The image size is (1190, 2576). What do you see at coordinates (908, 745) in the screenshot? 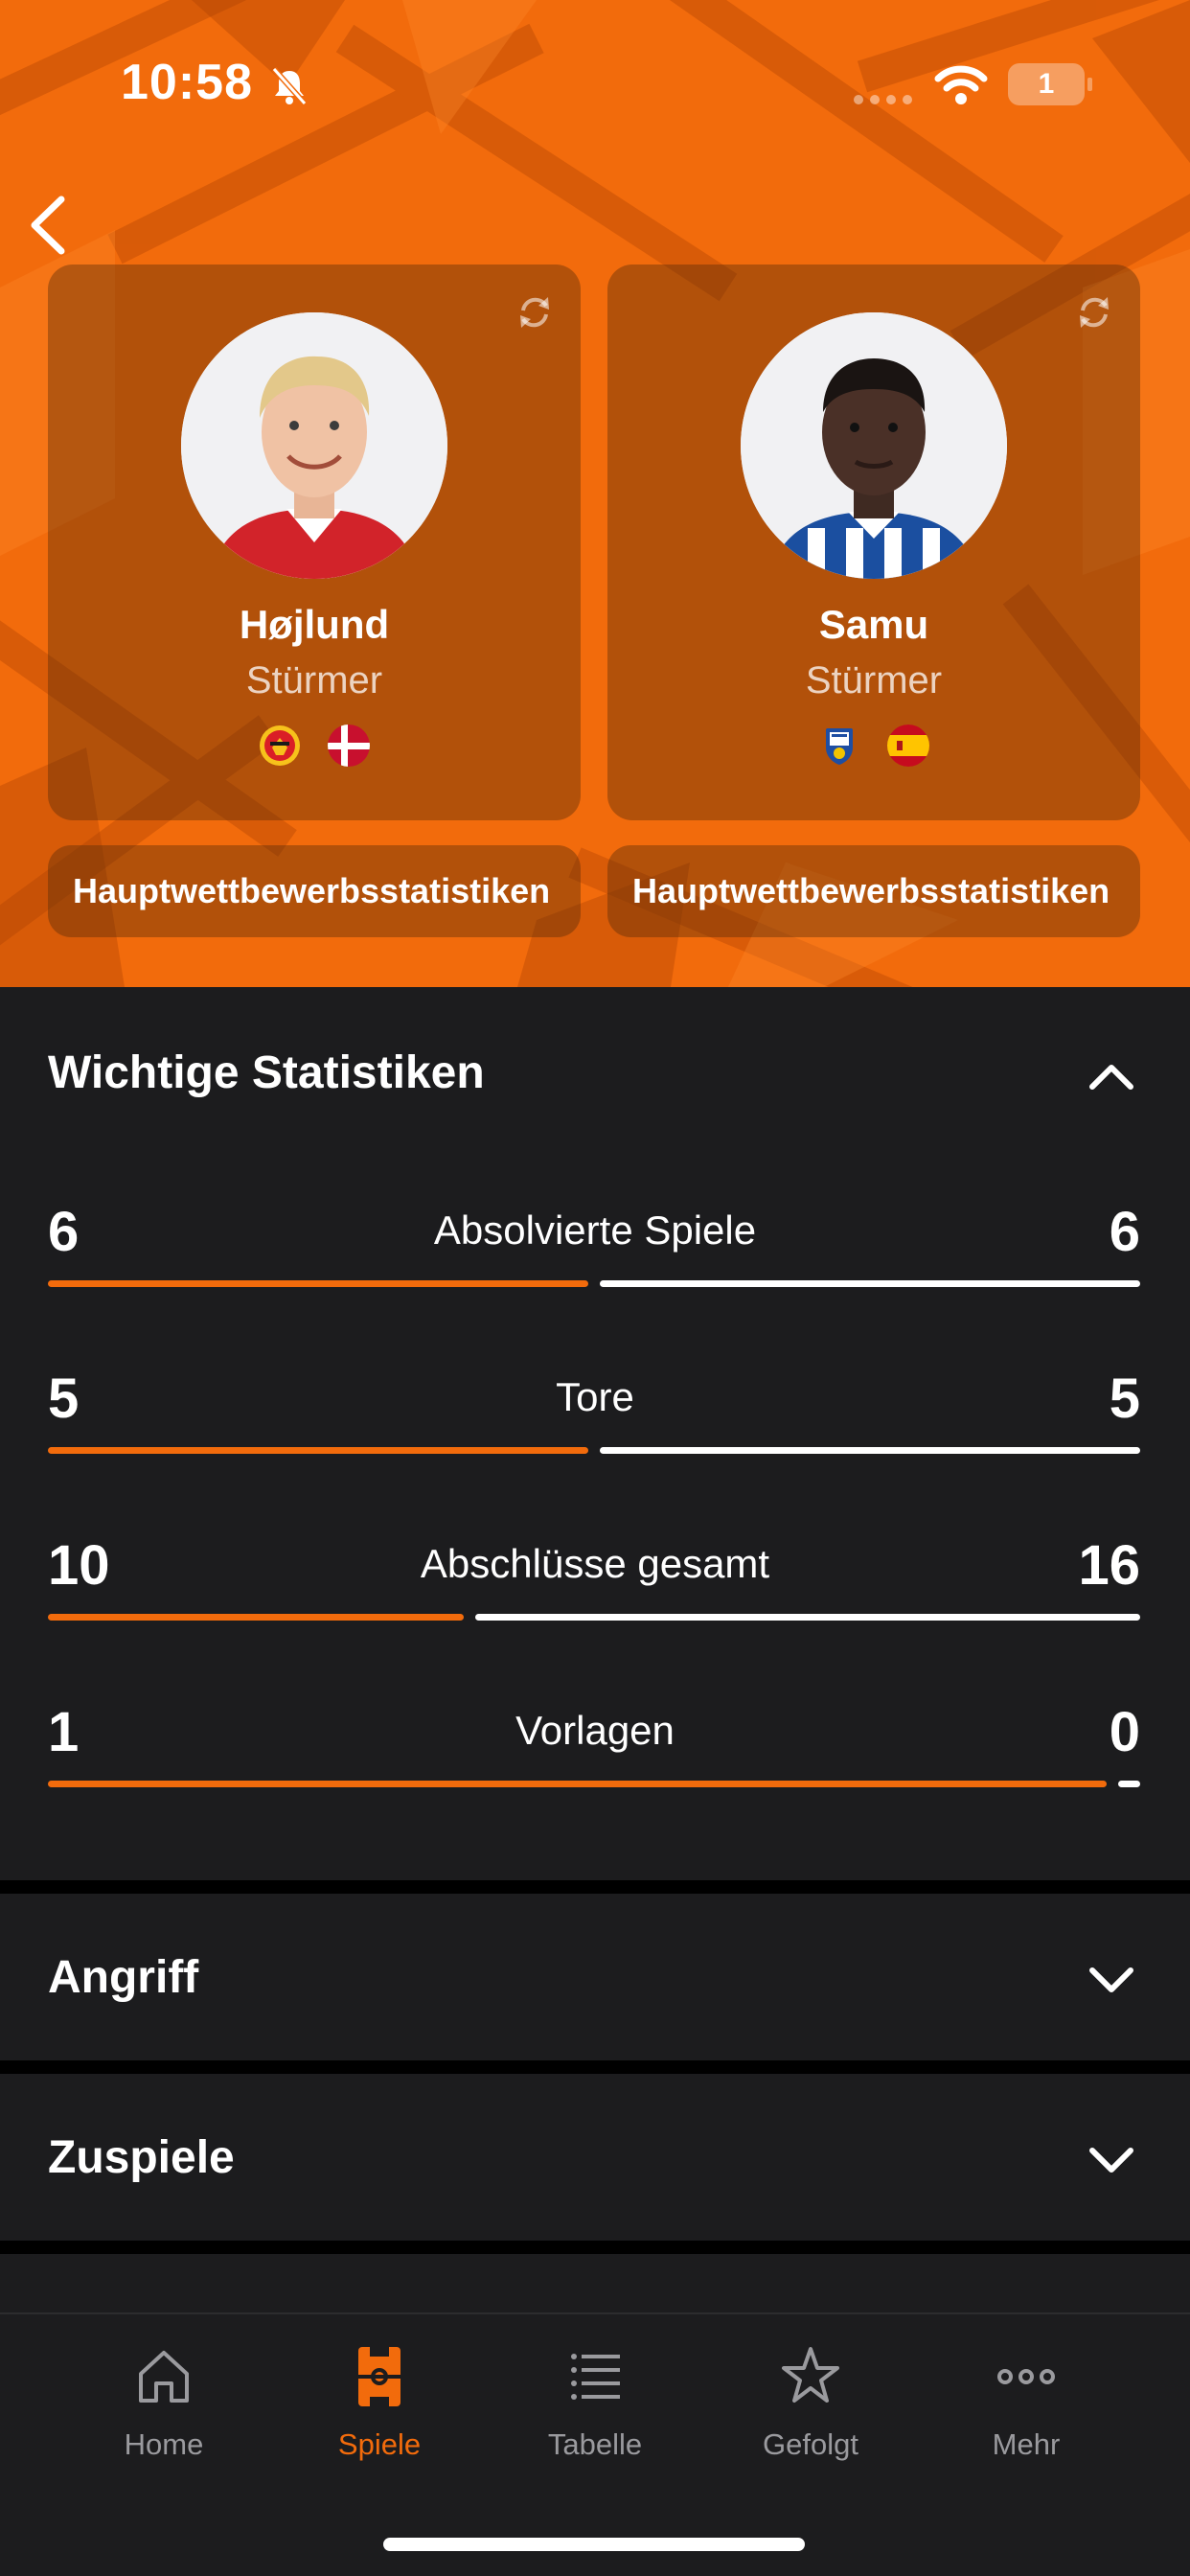
I see `spain-flag-icon` at bounding box center [908, 745].